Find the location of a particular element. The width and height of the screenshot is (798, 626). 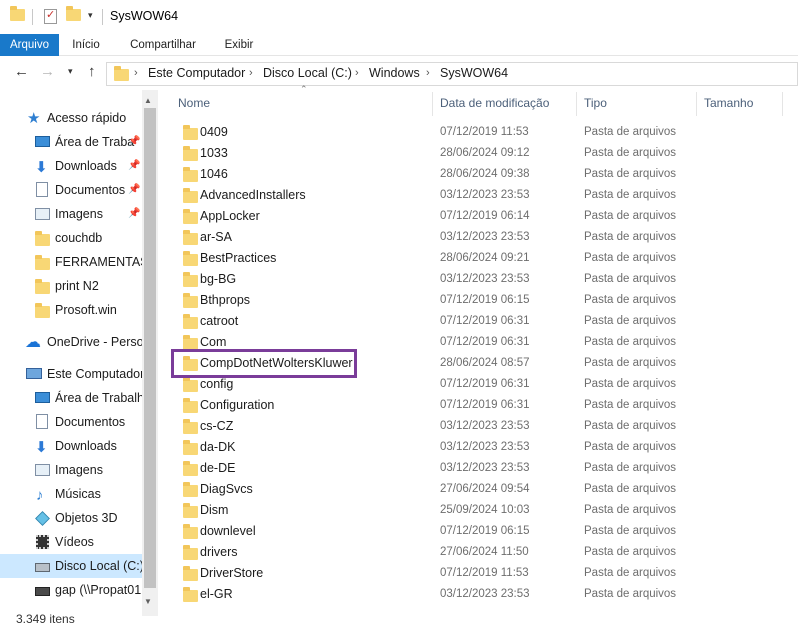

nav-item-documents: Documentos is located at coordinates (71, 422).